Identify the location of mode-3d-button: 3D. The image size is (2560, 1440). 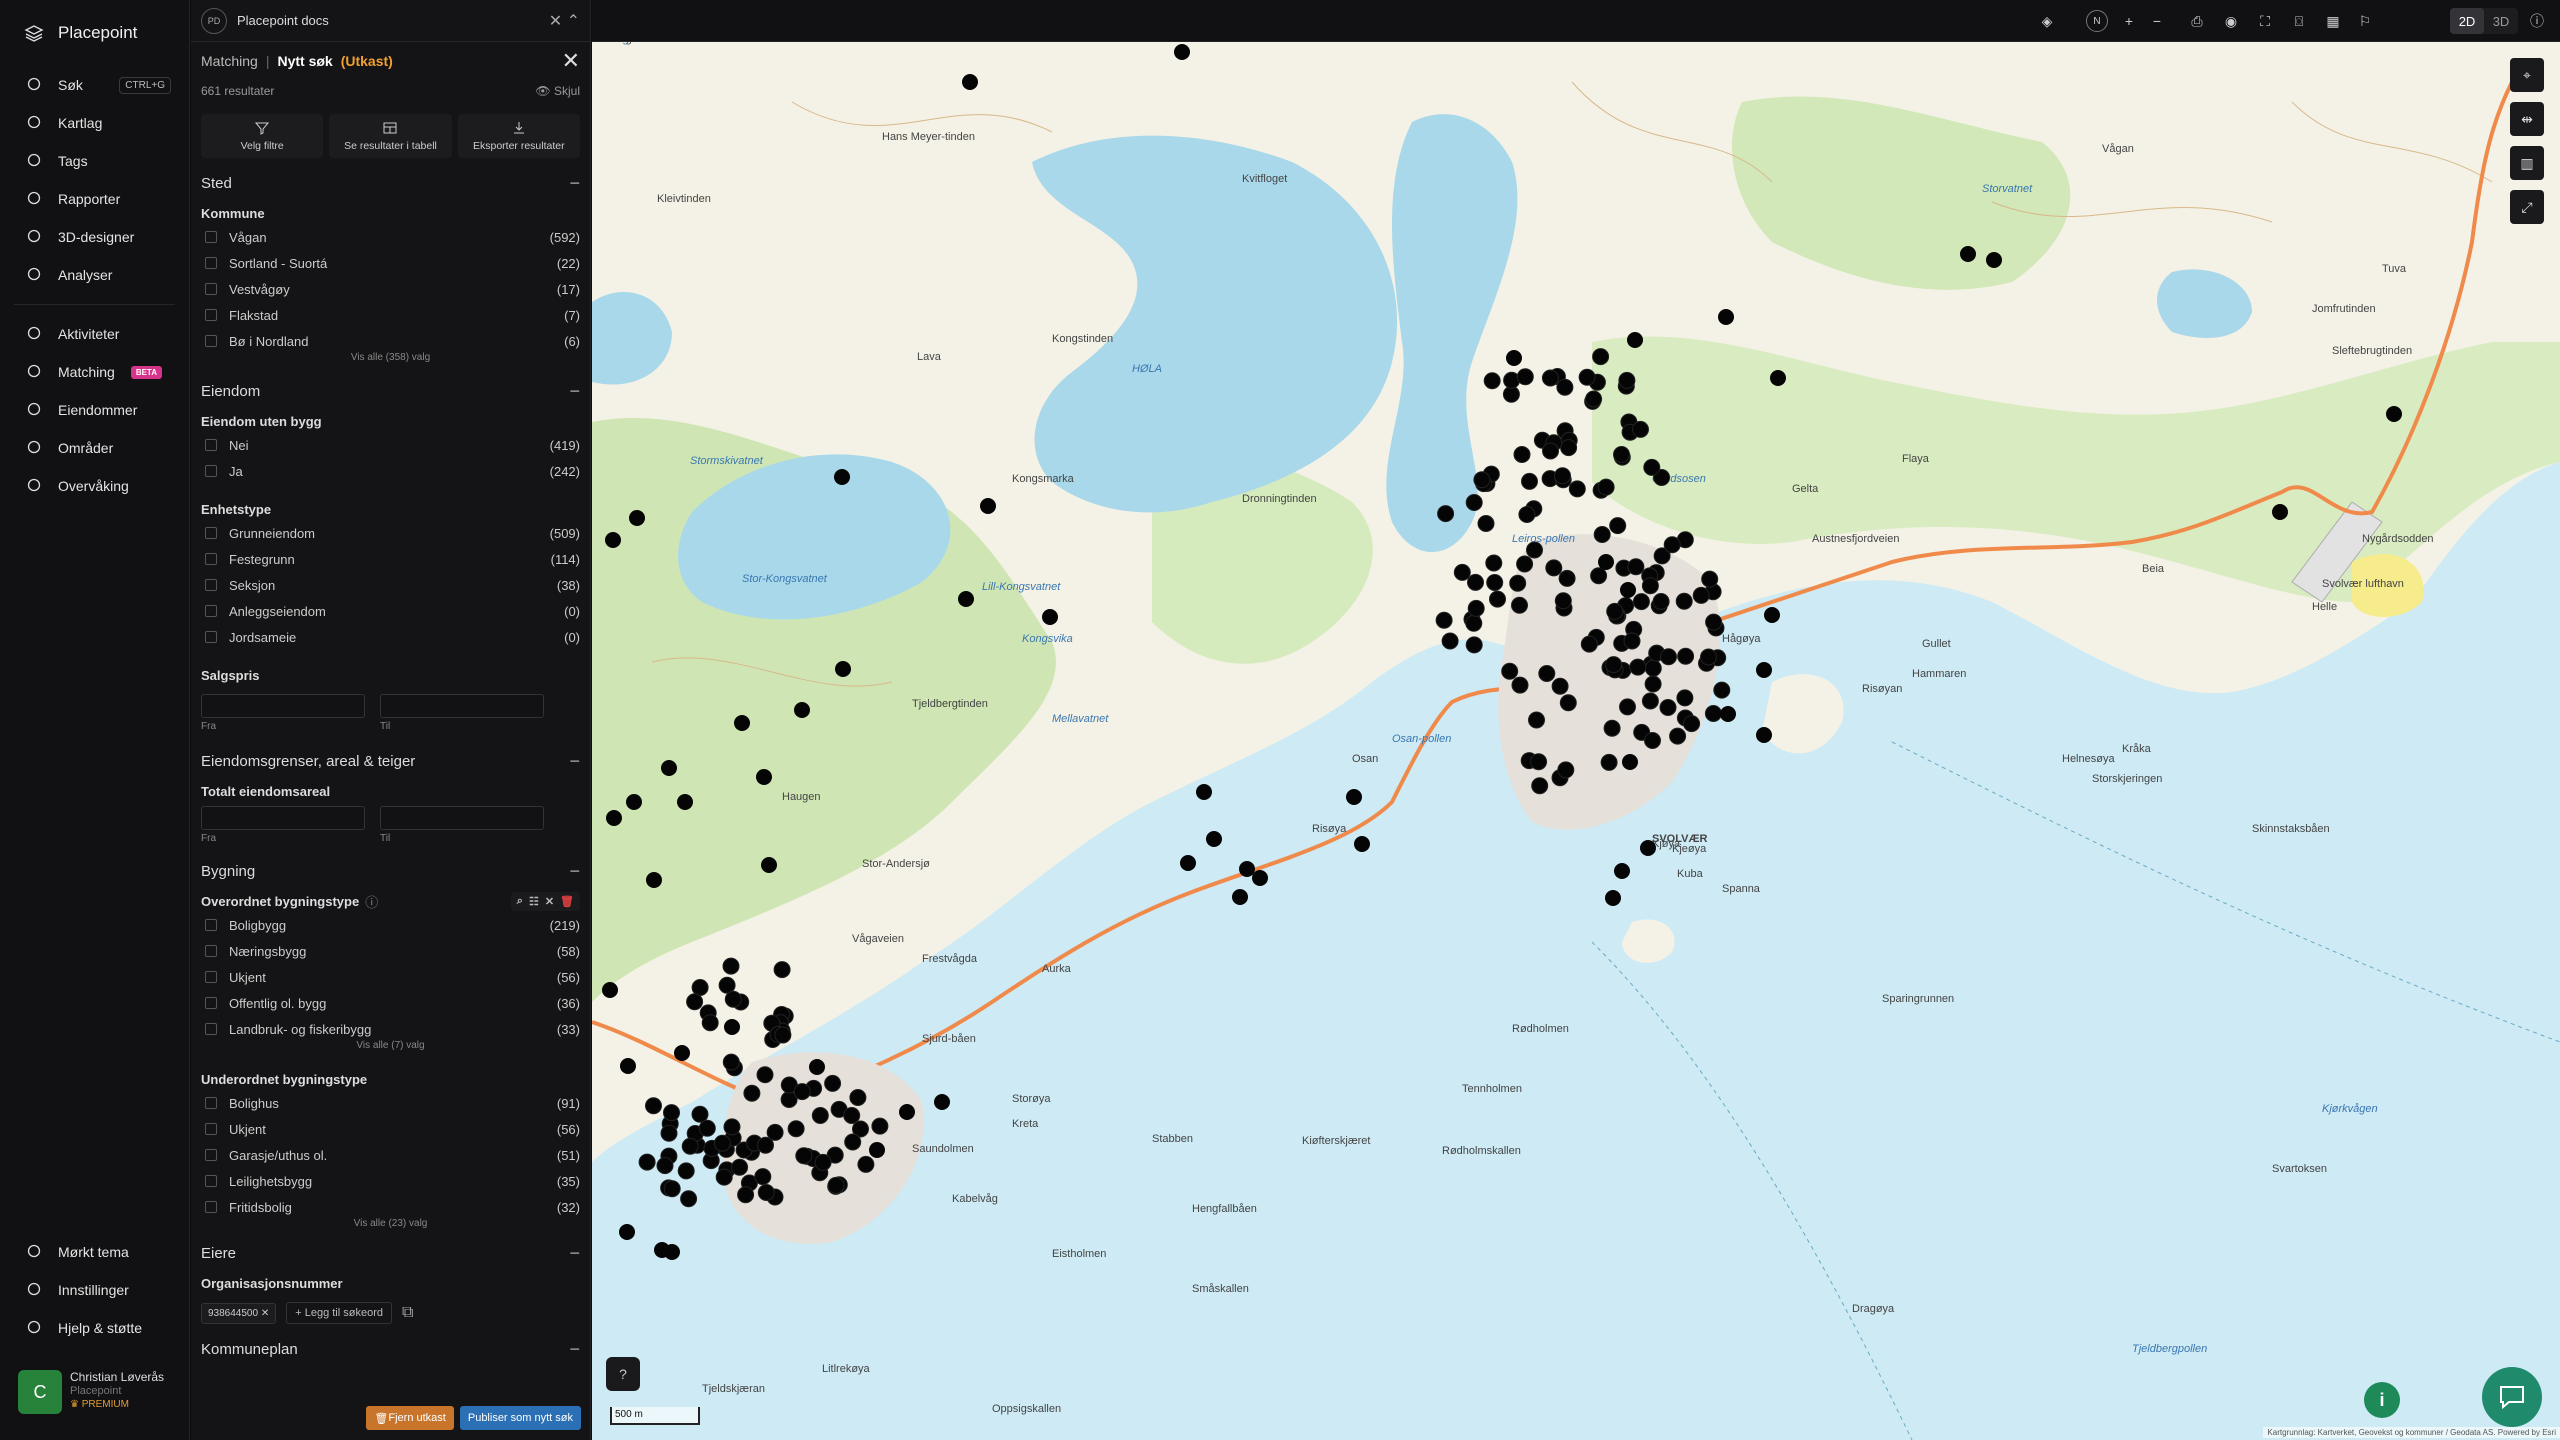
(2501, 21).